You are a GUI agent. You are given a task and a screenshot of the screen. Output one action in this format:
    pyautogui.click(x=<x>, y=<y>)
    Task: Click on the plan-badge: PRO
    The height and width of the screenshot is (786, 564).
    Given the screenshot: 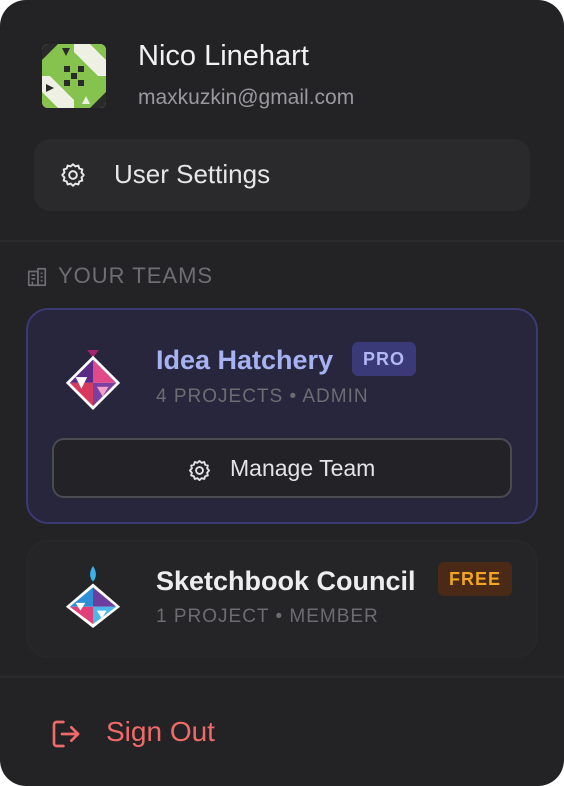 What is the action you would take?
    pyautogui.click(x=384, y=359)
    